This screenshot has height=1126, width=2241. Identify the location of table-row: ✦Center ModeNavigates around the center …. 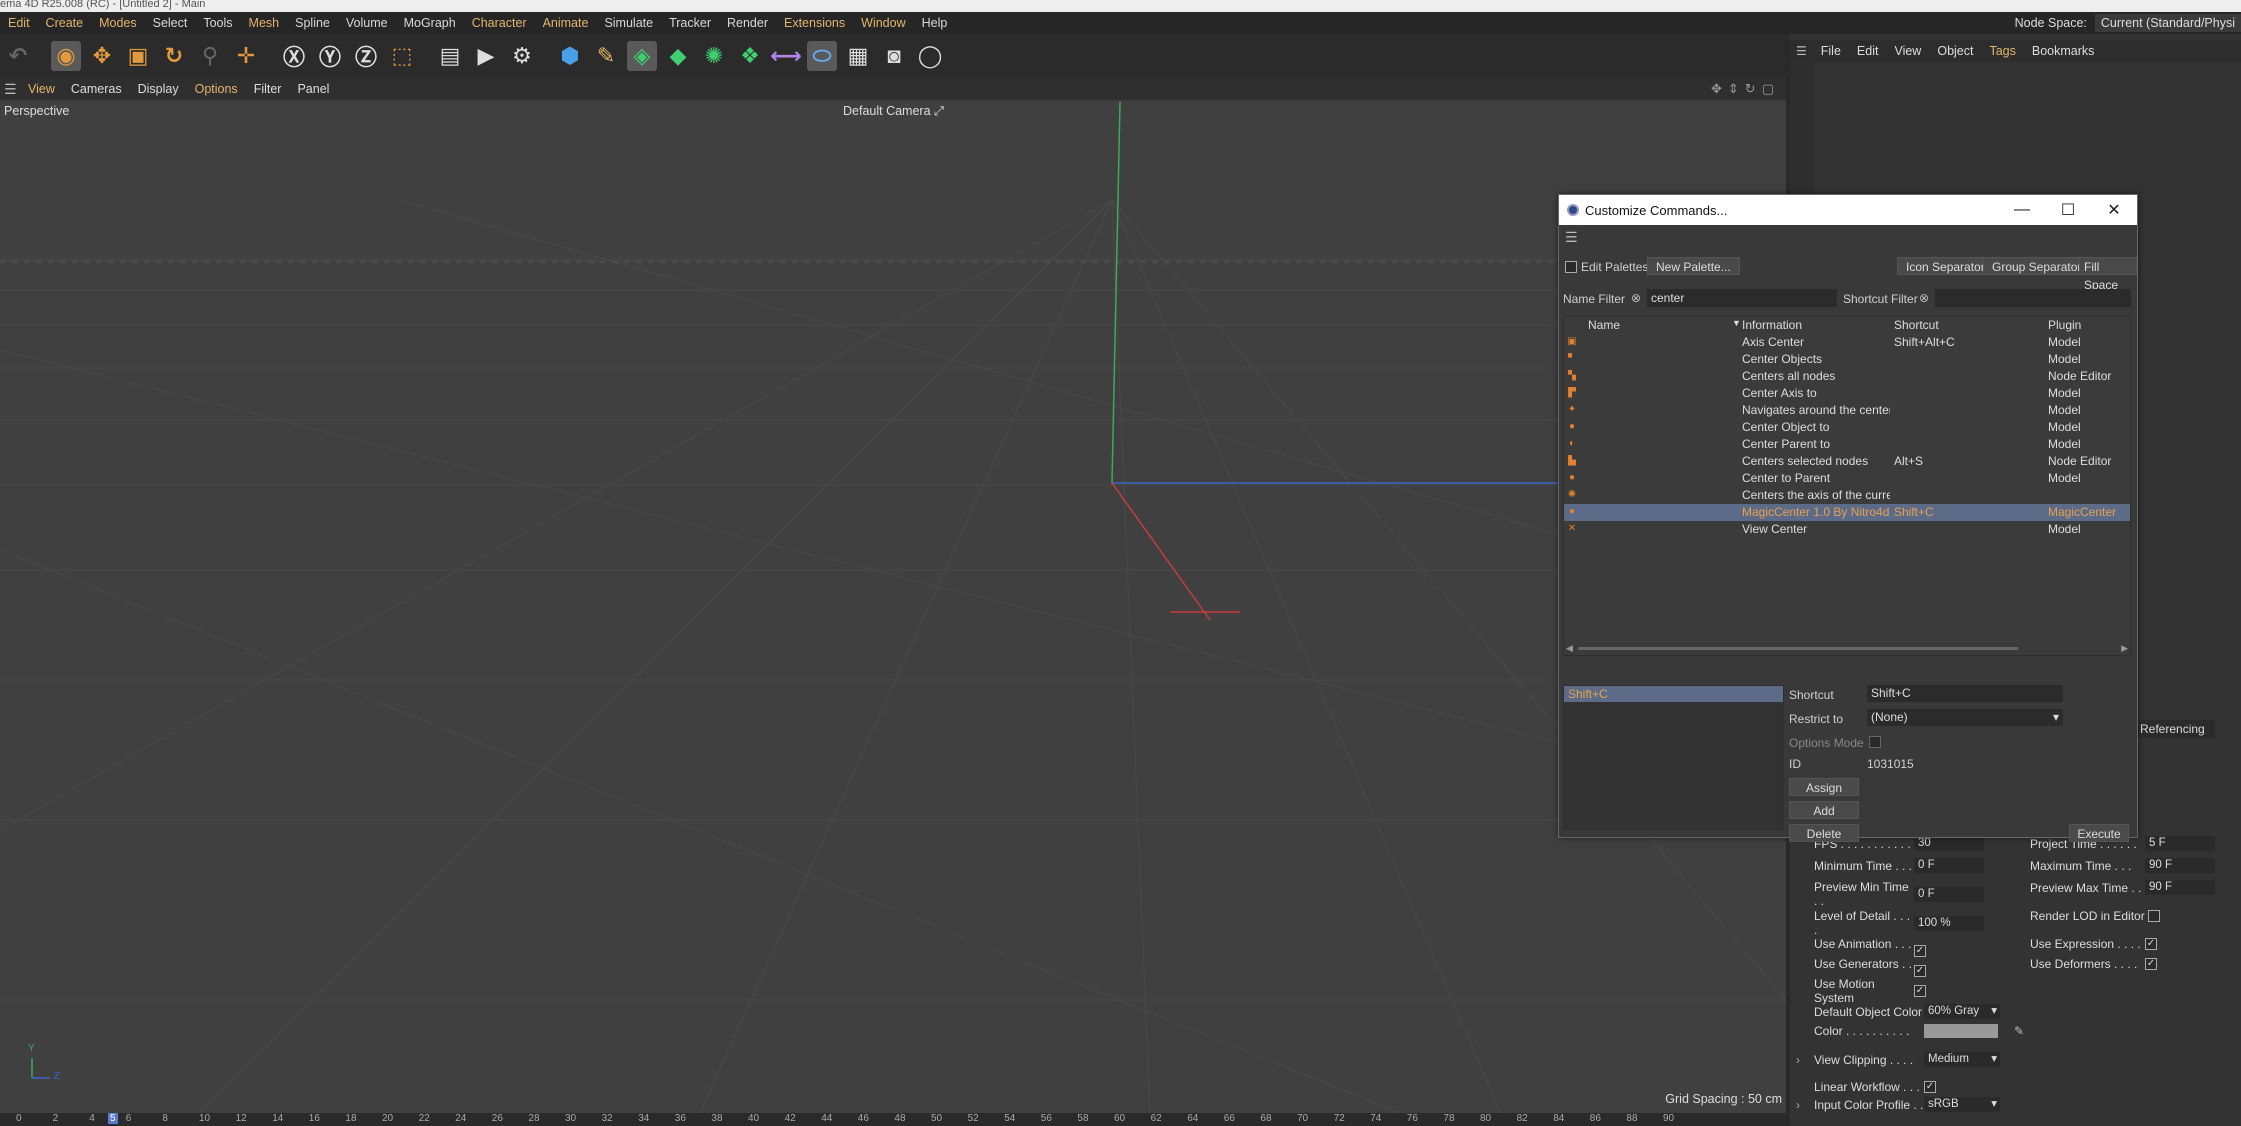
(1847, 410).